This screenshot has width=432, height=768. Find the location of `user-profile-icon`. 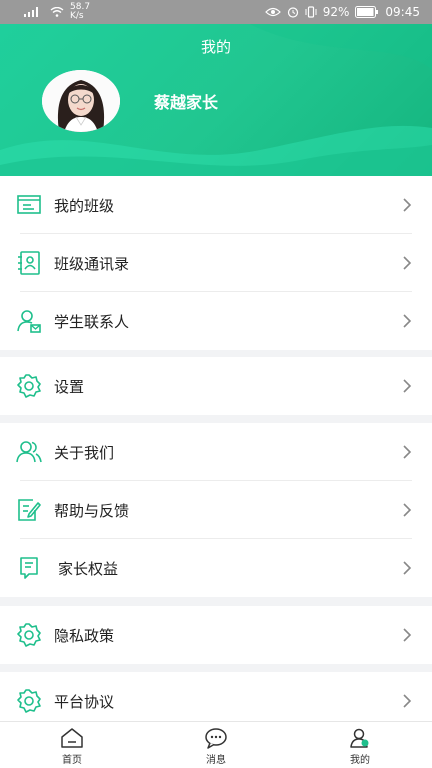

user-profile-icon is located at coordinates (359, 738).